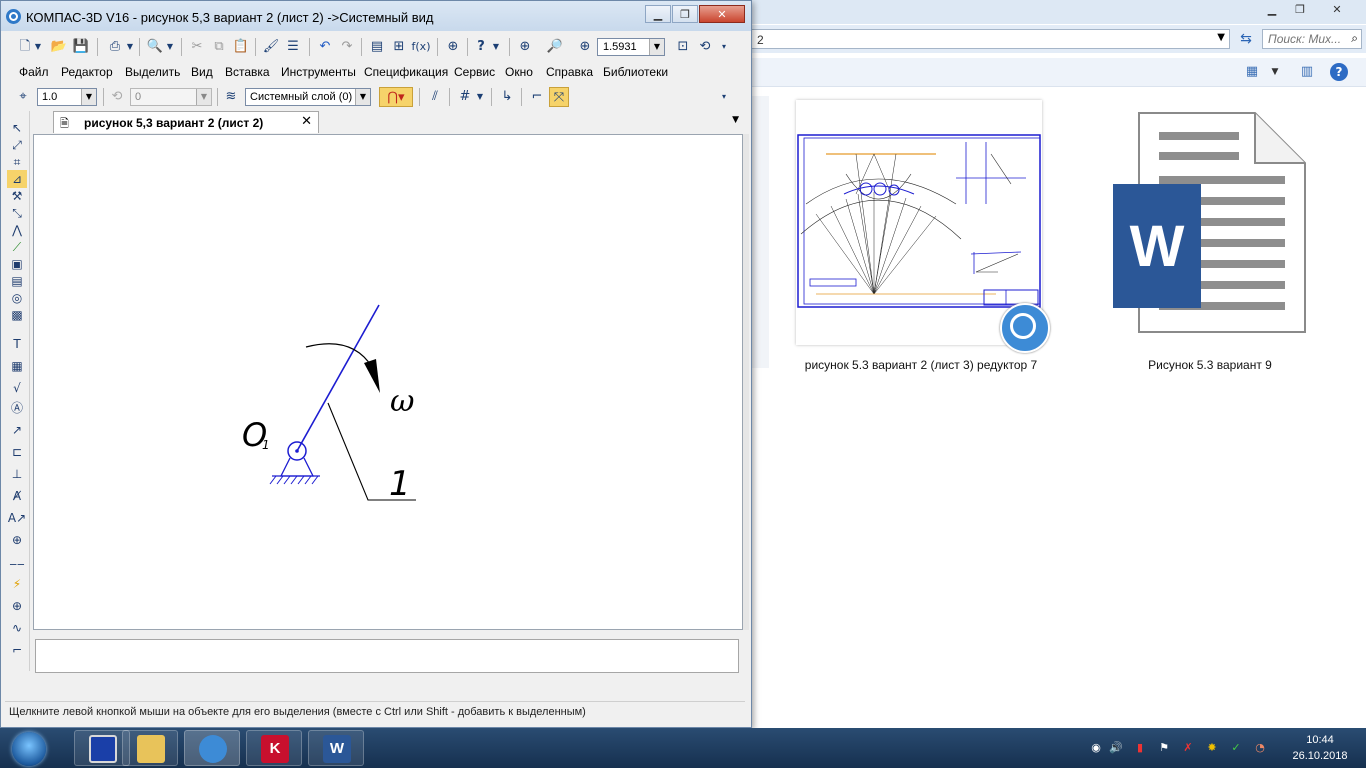 The width and height of the screenshot is (1366, 768). Describe the element at coordinates (171, 97) in the screenshot. I see `angle-select: 0 ▼` at that location.